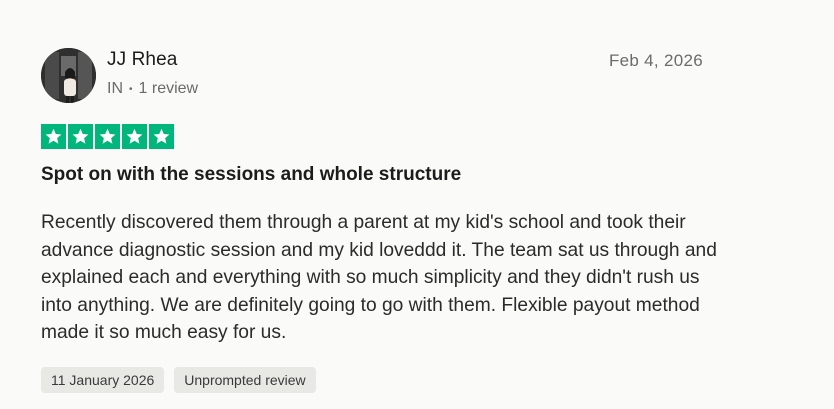  What do you see at coordinates (103, 380) in the screenshot?
I see `experience-date-tag: 11 January 2026` at bounding box center [103, 380].